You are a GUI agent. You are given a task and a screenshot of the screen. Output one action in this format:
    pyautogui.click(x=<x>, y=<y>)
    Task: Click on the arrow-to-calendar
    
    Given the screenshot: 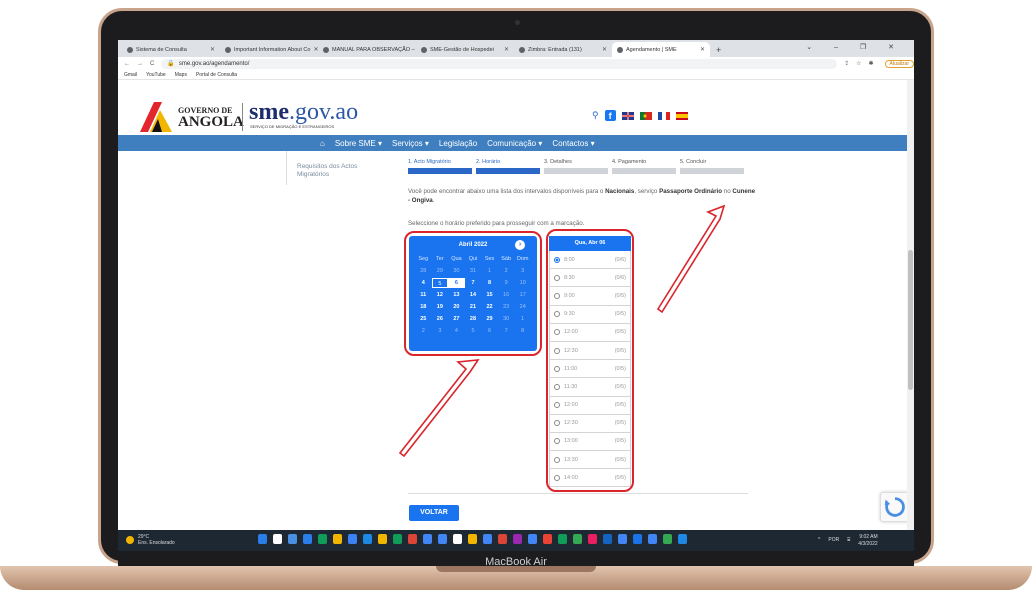 What is the action you would take?
    pyautogui.click(x=439, y=408)
    